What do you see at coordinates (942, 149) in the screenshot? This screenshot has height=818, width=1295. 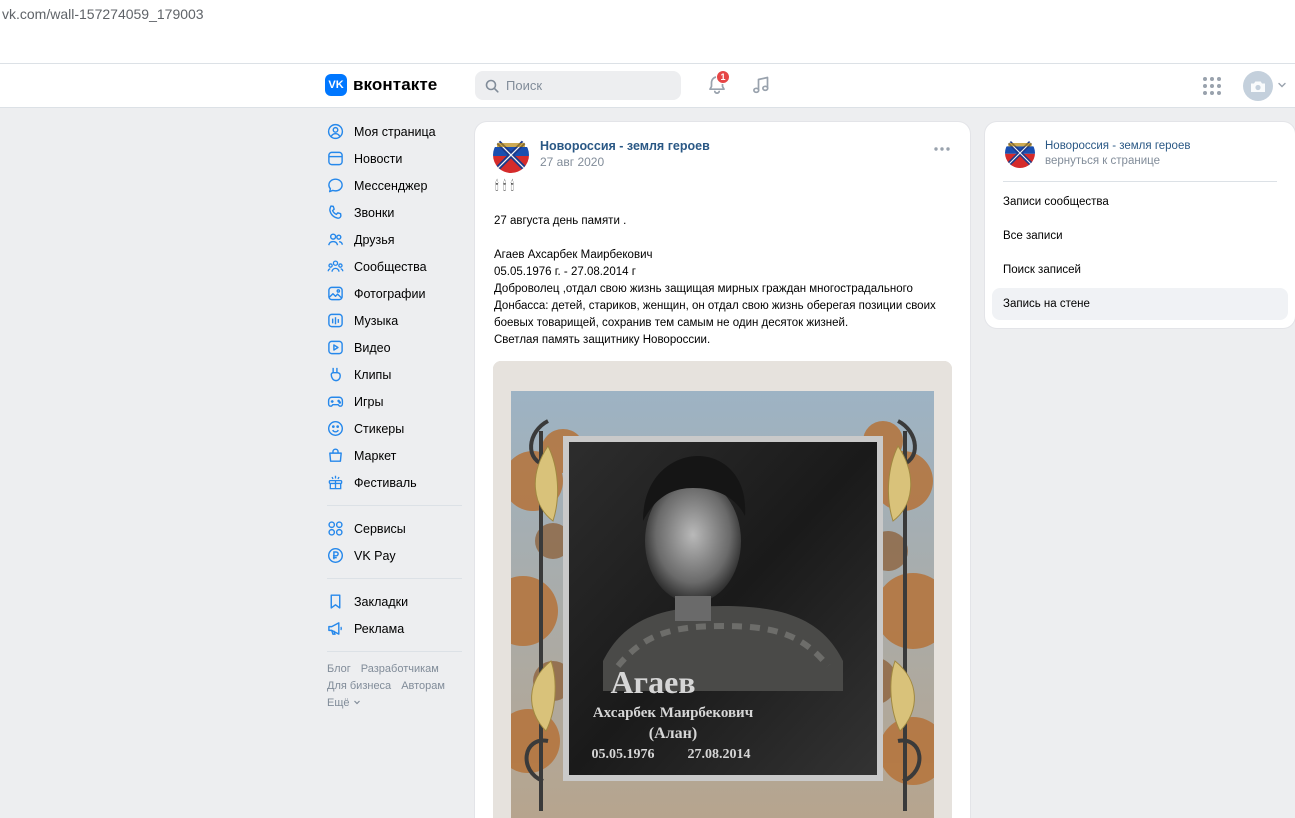 I see `more-options-icon` at bounding box center [942, 149].